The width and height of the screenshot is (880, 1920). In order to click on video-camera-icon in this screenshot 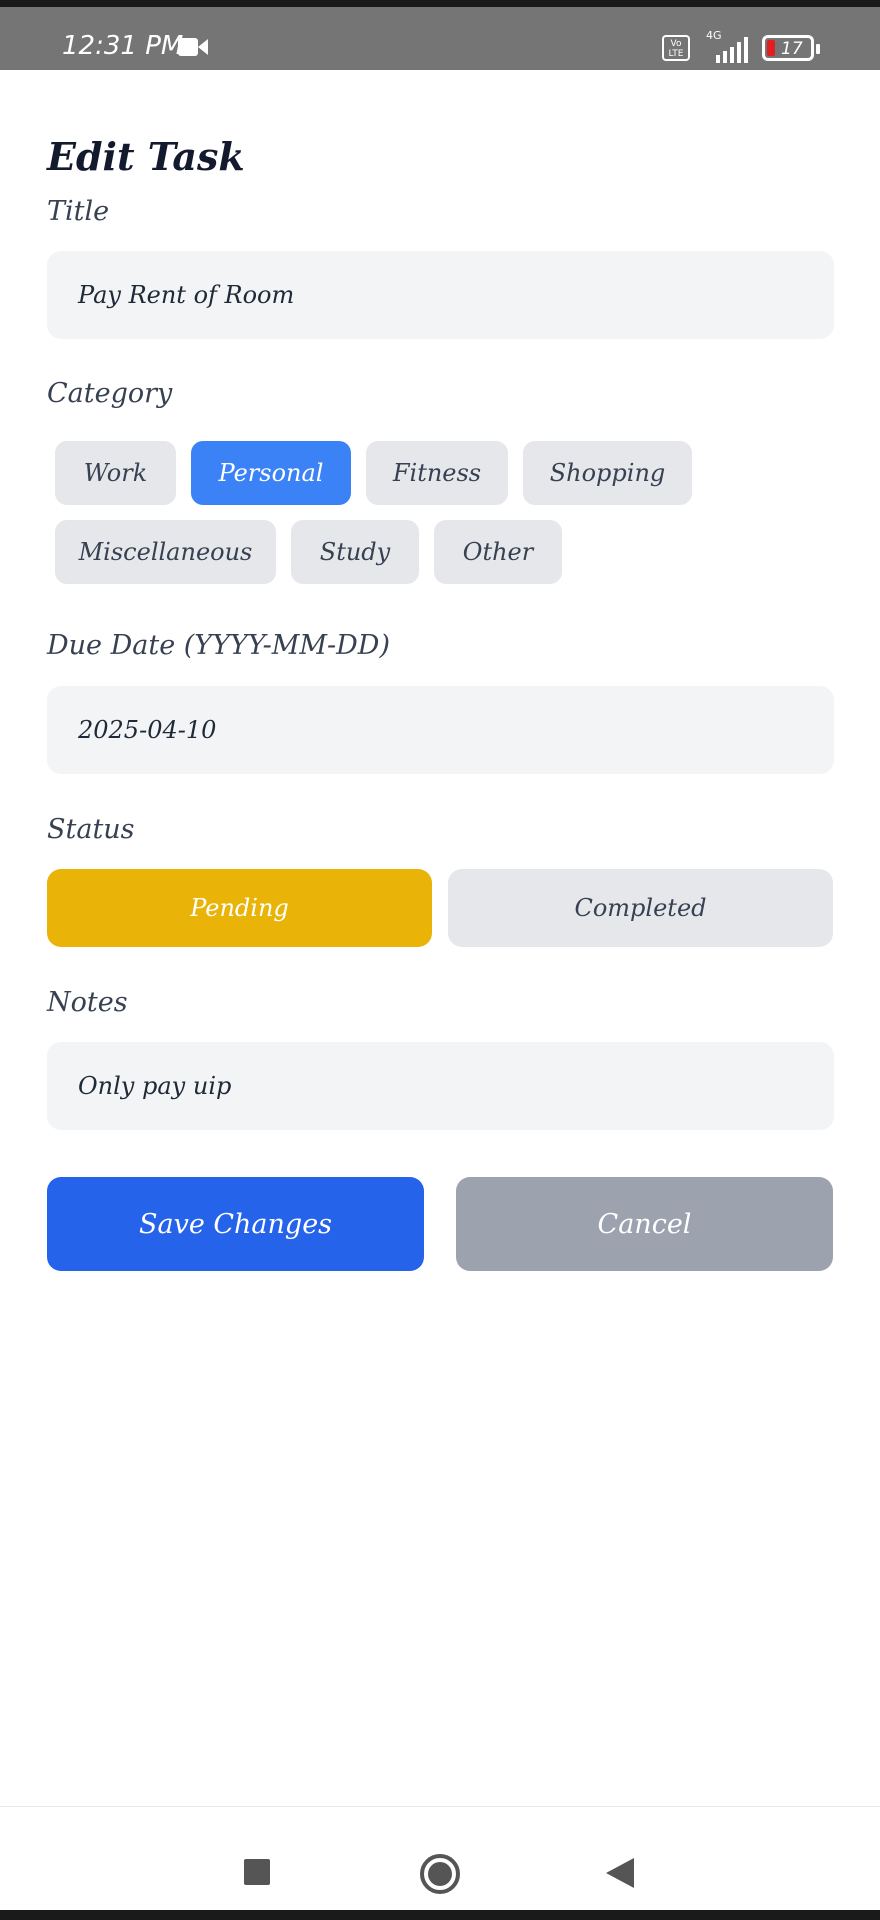, I will do `click(193, 49)`.